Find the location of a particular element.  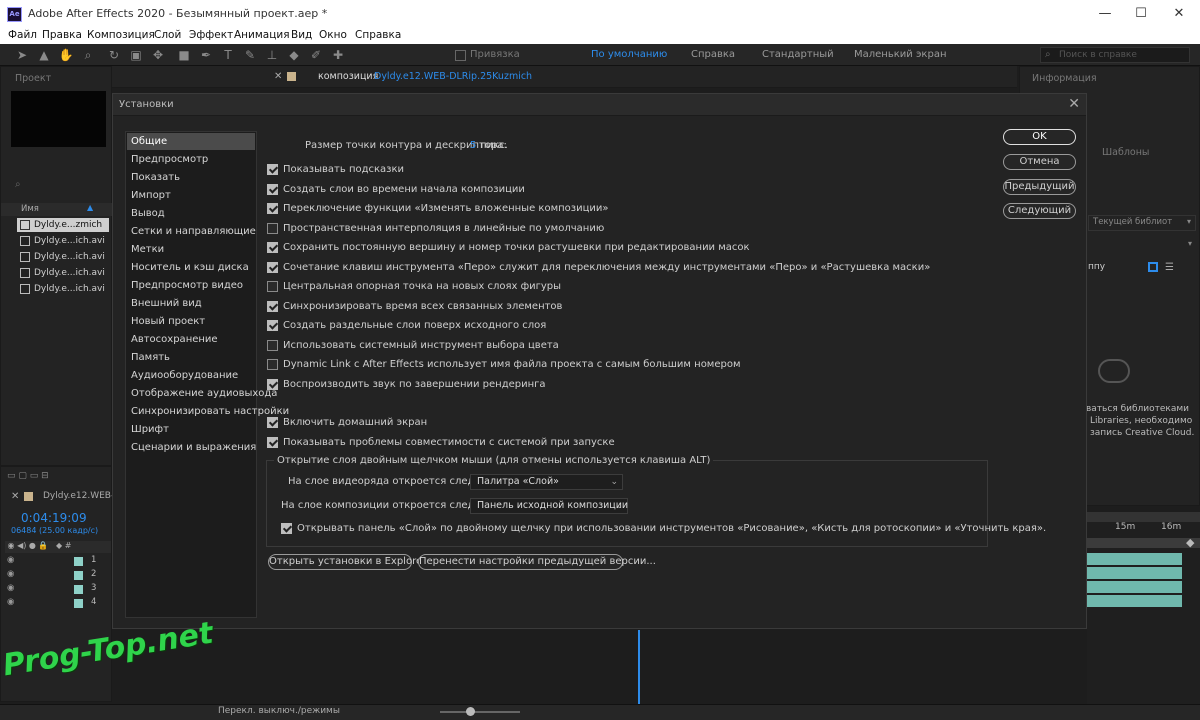

time-ruler is located at coordinates (1143, 543).